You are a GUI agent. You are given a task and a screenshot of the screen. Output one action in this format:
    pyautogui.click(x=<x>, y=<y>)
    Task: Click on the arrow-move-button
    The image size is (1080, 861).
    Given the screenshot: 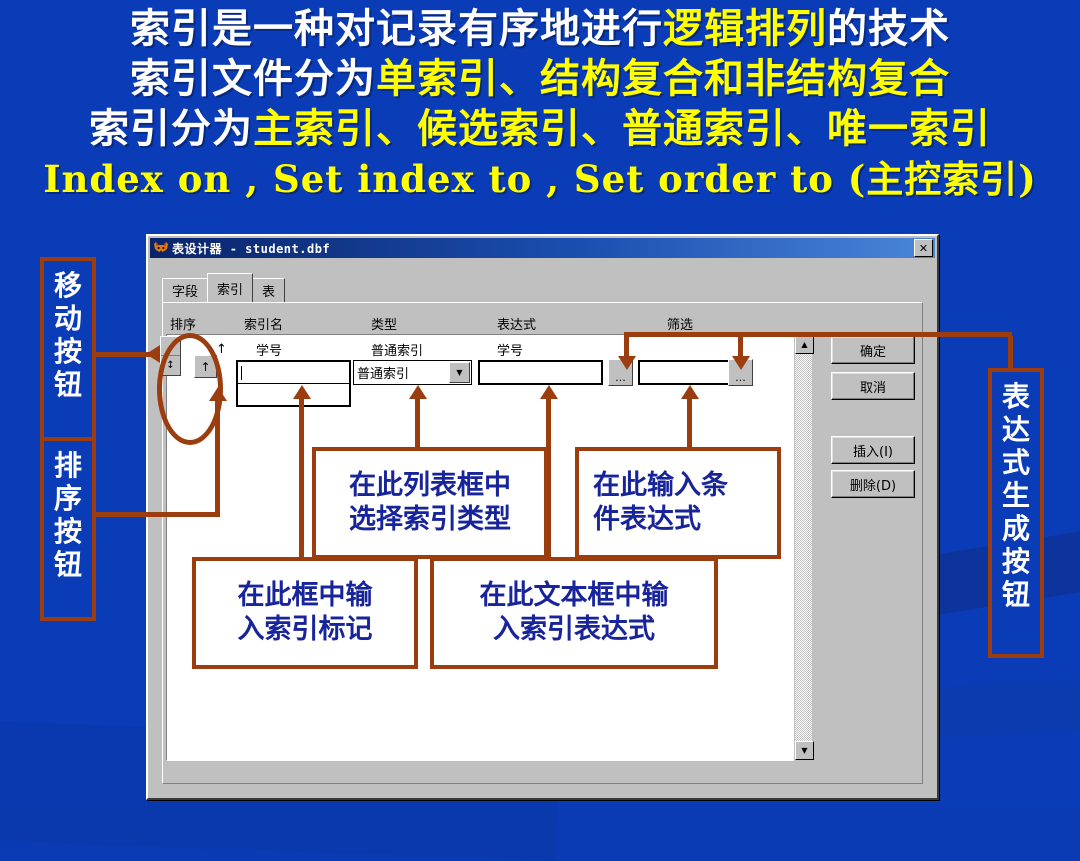 What is the action you would take?
    pyautogui.click(x=153, y=354)
    